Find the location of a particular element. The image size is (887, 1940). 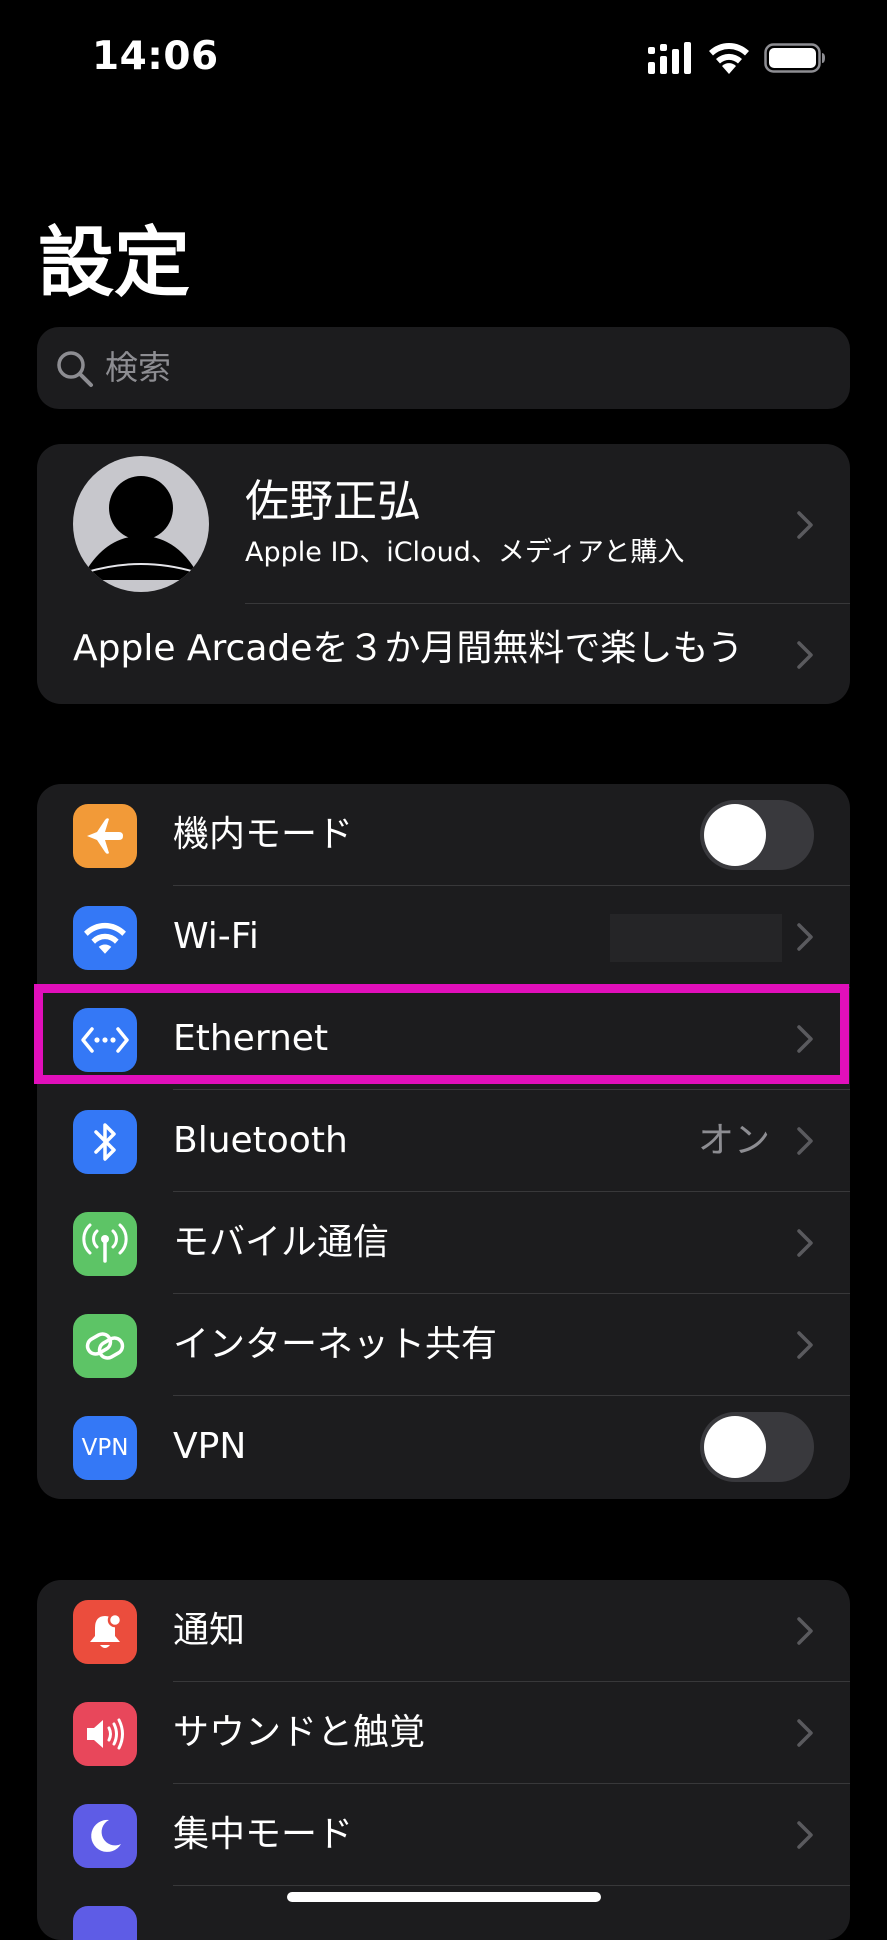

wifi-icon is located at coordinates (105, 938).